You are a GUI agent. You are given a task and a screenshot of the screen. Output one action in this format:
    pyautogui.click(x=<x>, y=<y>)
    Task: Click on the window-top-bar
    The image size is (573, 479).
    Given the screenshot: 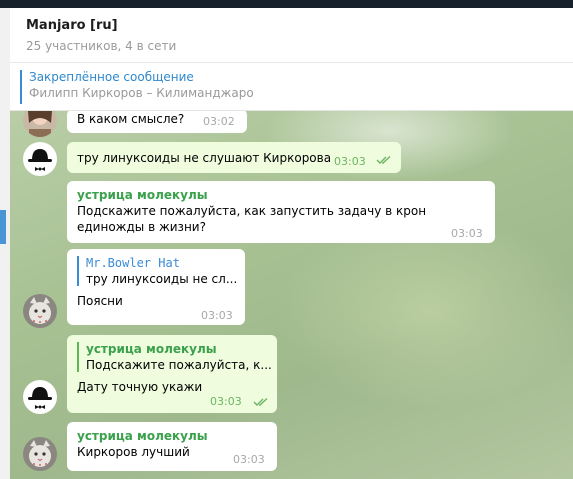 What is the action you would take?
    pyautogui.click(x=286, y=4)
    